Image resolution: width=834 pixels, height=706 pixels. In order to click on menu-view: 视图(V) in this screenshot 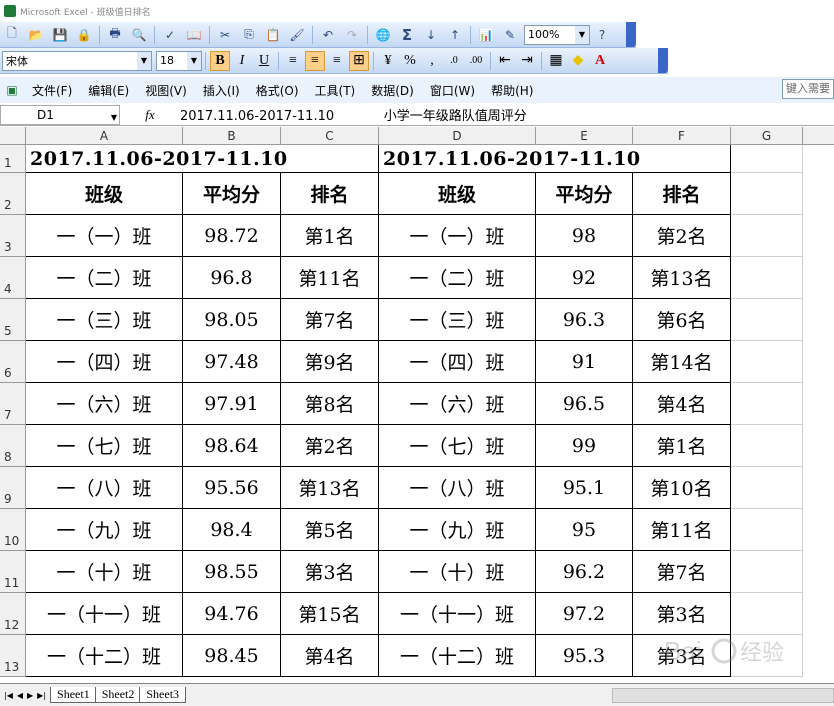, I will do `click(166, 90)`.